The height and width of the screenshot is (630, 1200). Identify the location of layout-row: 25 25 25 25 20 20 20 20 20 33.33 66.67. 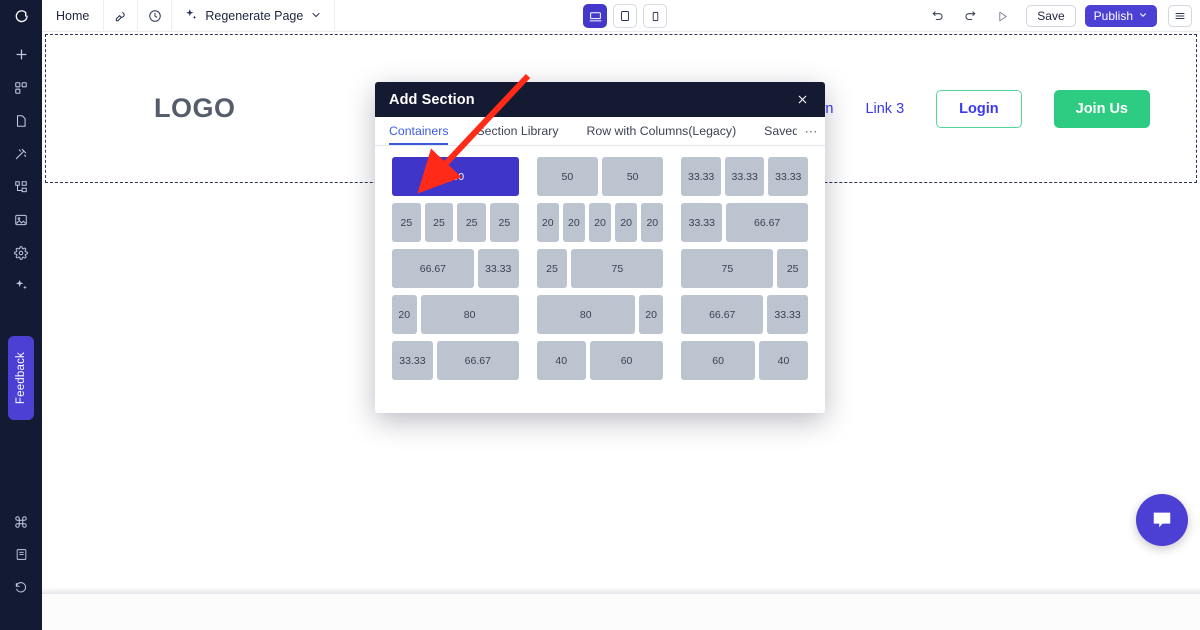
(600, 222).